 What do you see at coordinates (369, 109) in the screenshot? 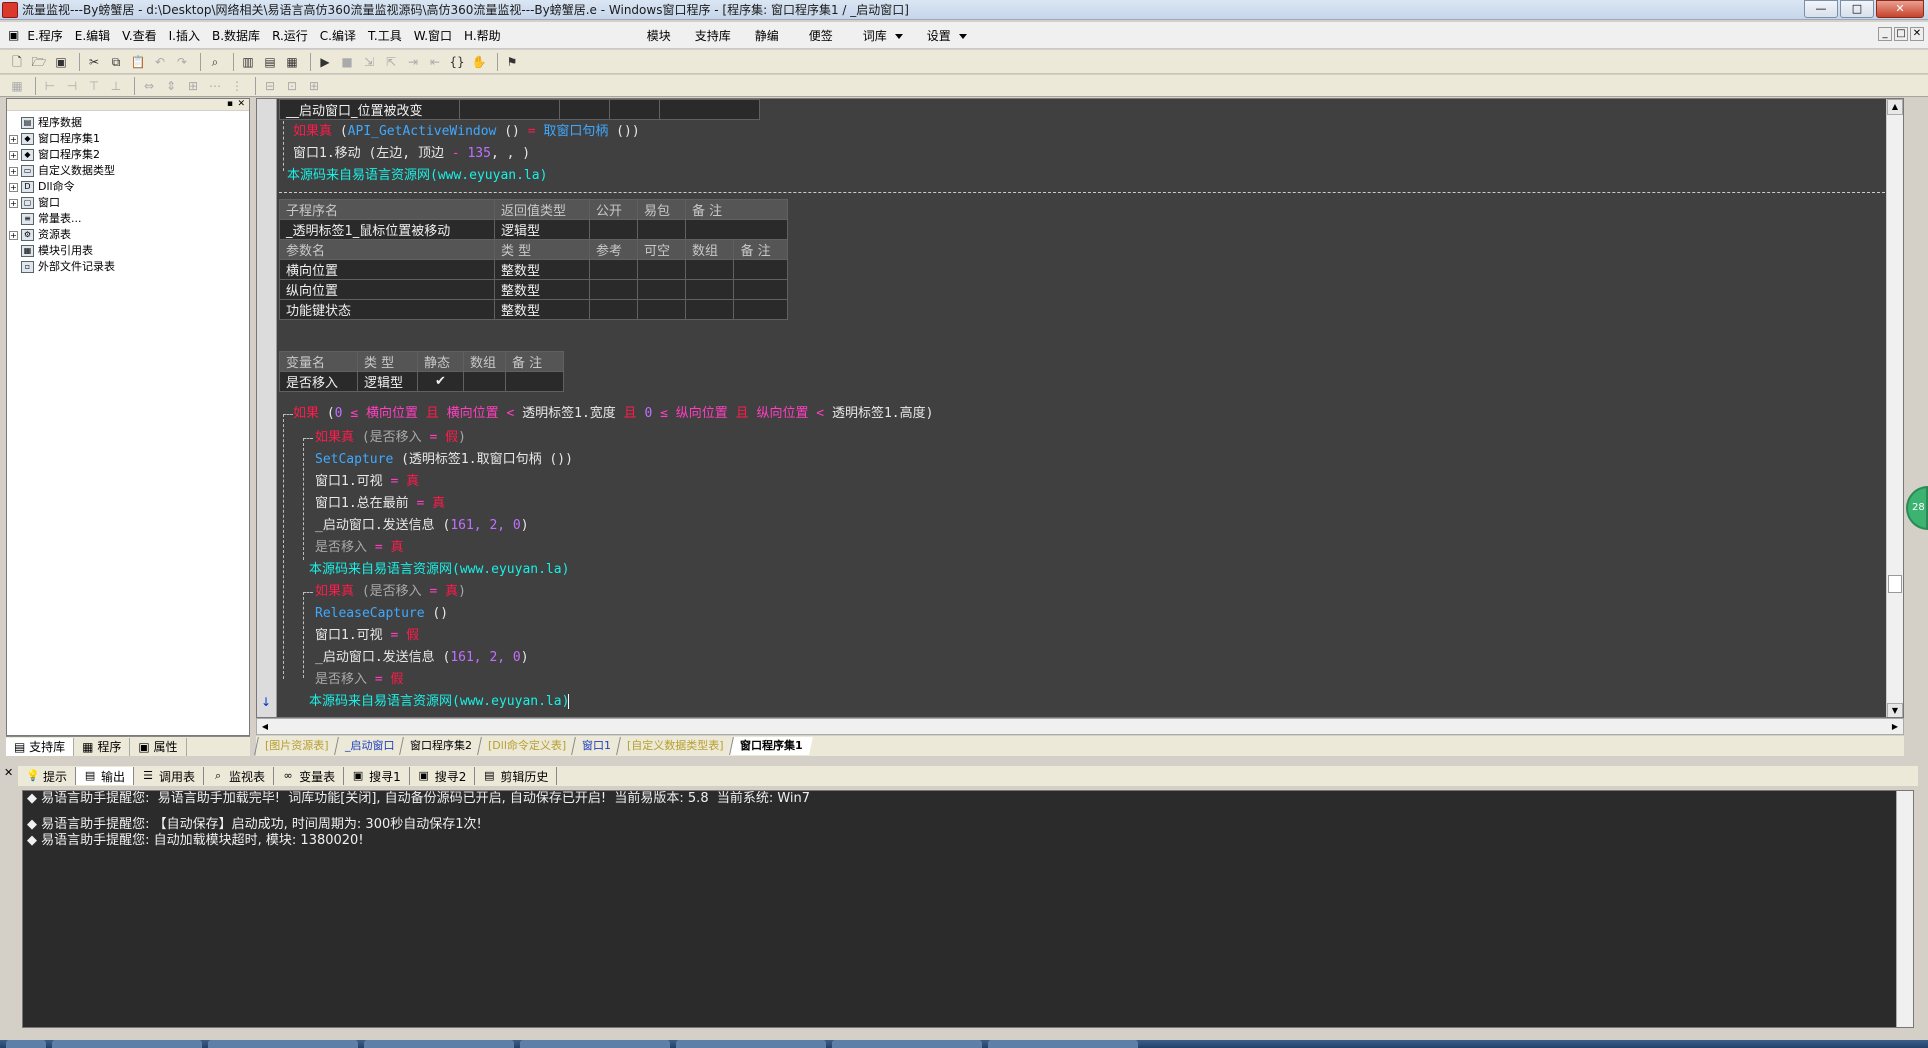
I see `event-name: __启动窗口_位置被改变` at bounding box center [369, 109].